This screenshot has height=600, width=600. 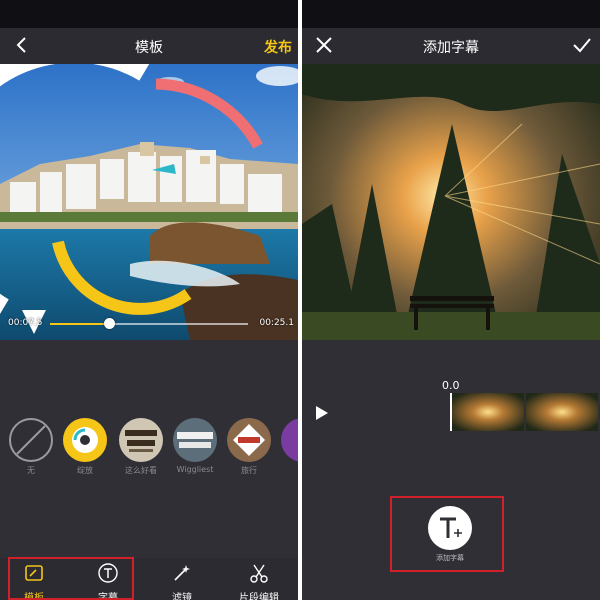 I want to click on progress-knob, so click(x=109, y=323).